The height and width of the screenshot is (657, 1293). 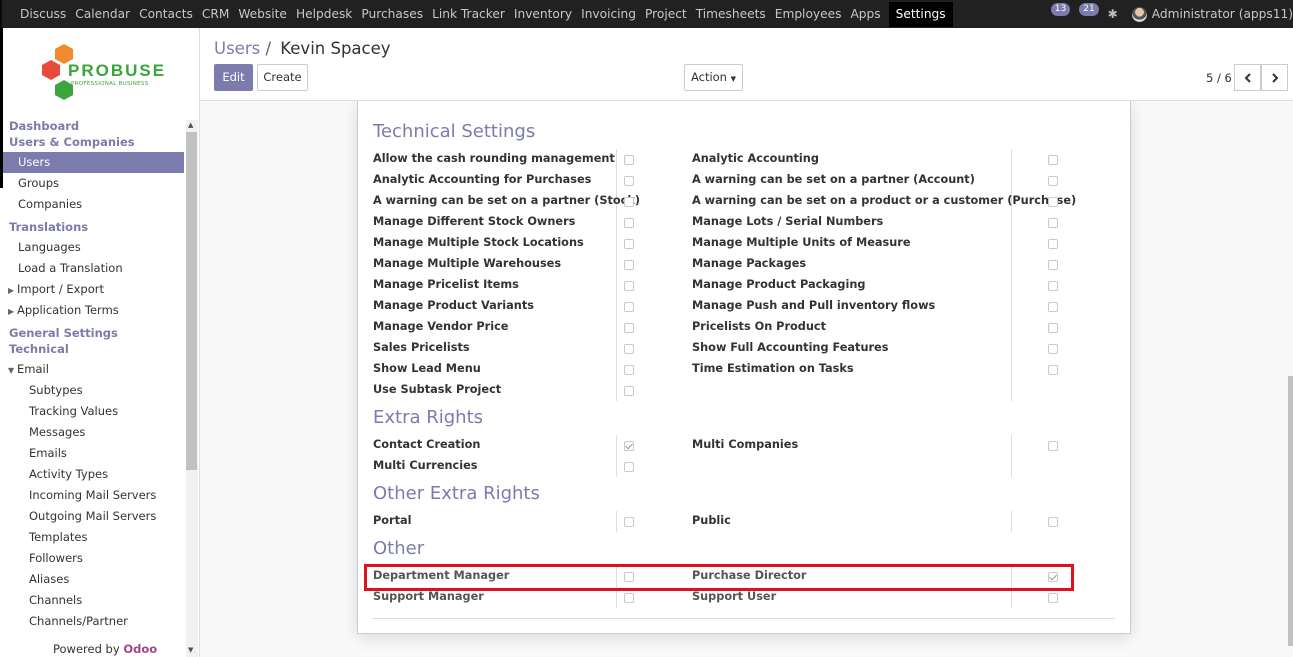 I want to click on sidebar-item-email: ▼ Email, so click(x=93, y=369).